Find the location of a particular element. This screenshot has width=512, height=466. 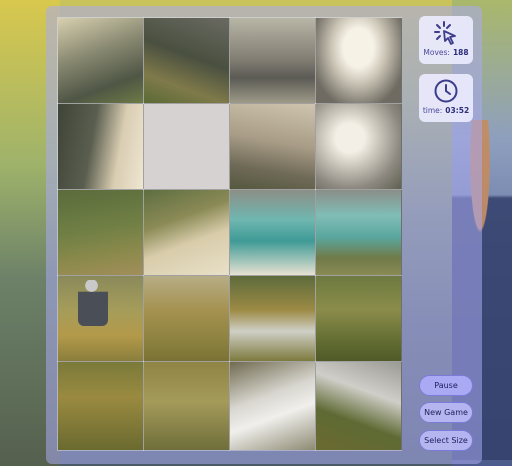

time-text: time: 03:52 is located at coordinates (446, 110).